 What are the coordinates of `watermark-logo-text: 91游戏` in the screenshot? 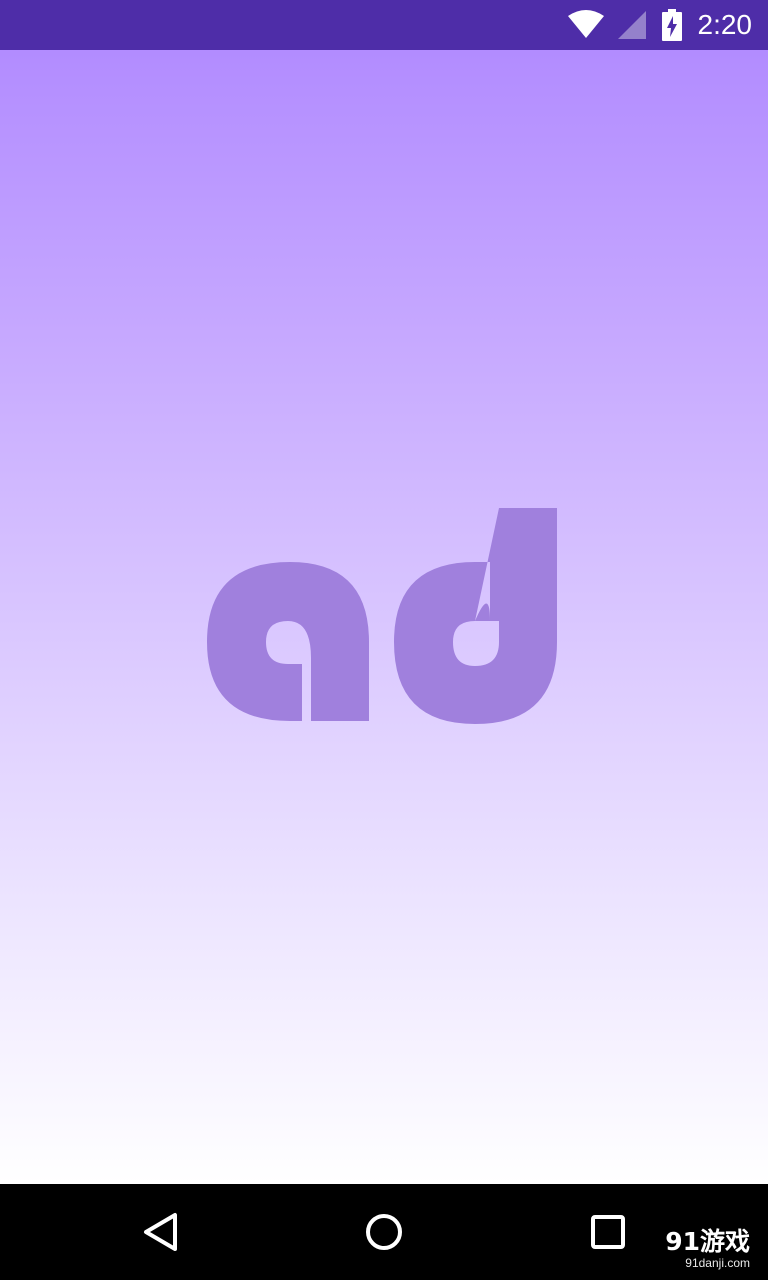 It's located at (707, 1241).